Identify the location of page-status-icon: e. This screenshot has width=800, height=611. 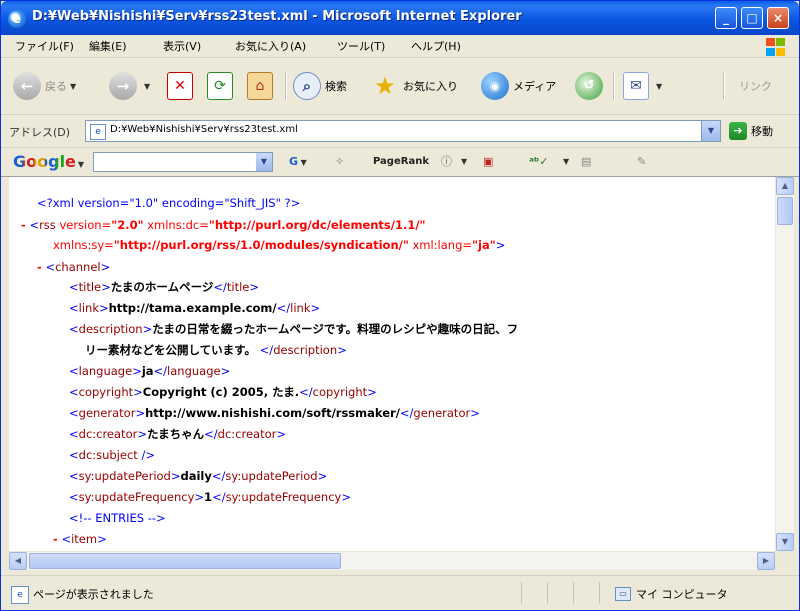
(20, 595).